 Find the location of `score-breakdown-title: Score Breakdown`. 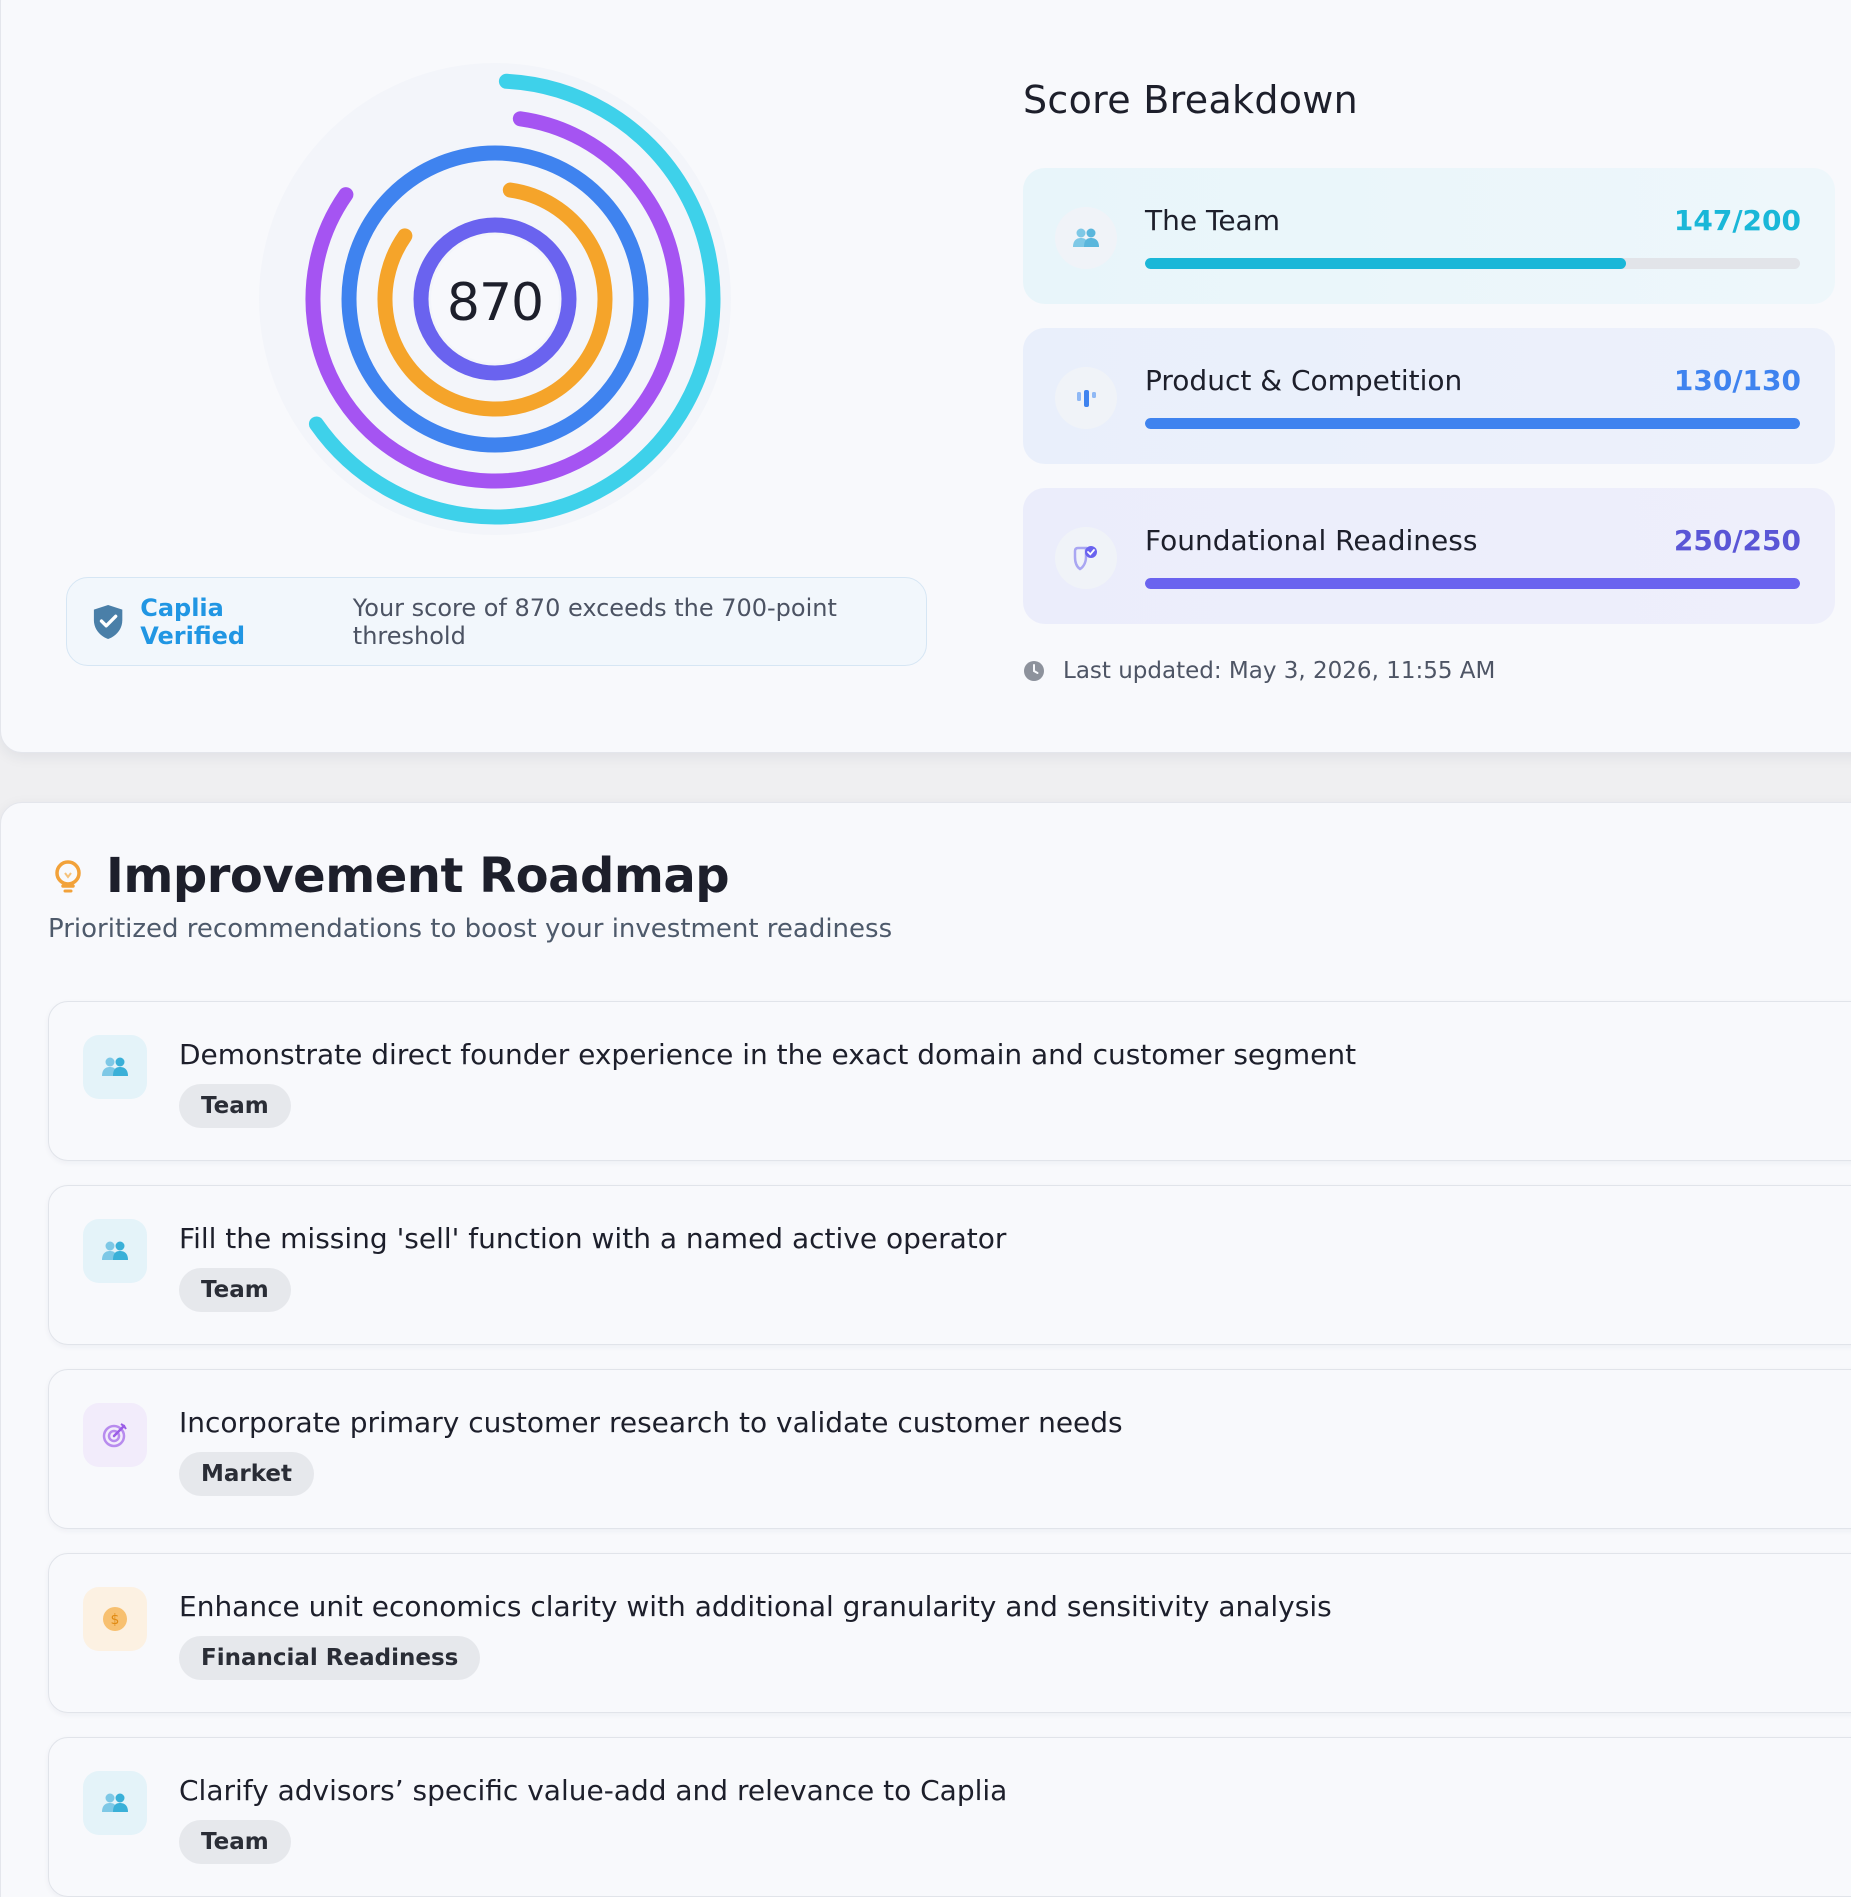

score-breakdown-title: Score Breakdown is located at coordinates (1191, 100).